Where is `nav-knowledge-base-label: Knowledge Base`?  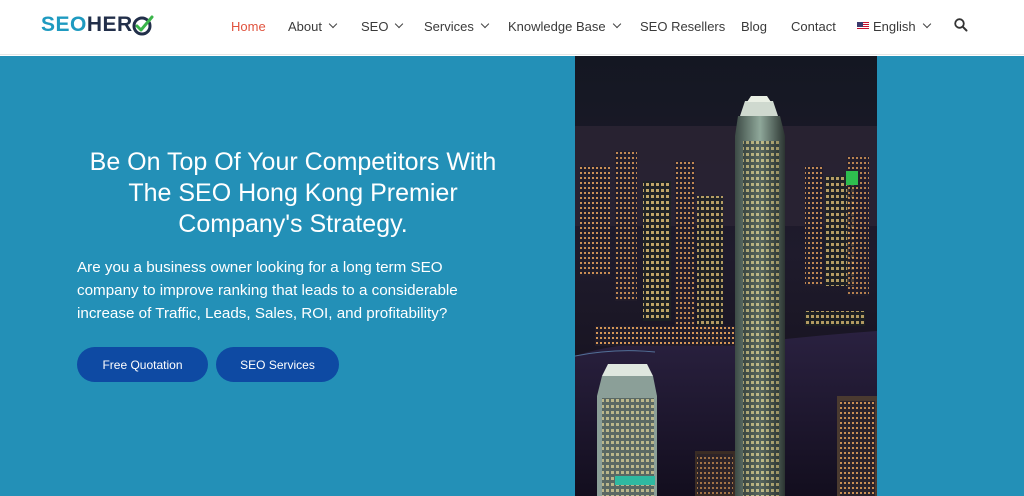 nav-knowledge-base-label: Knowledge Base is located at coordinates (557, 26).